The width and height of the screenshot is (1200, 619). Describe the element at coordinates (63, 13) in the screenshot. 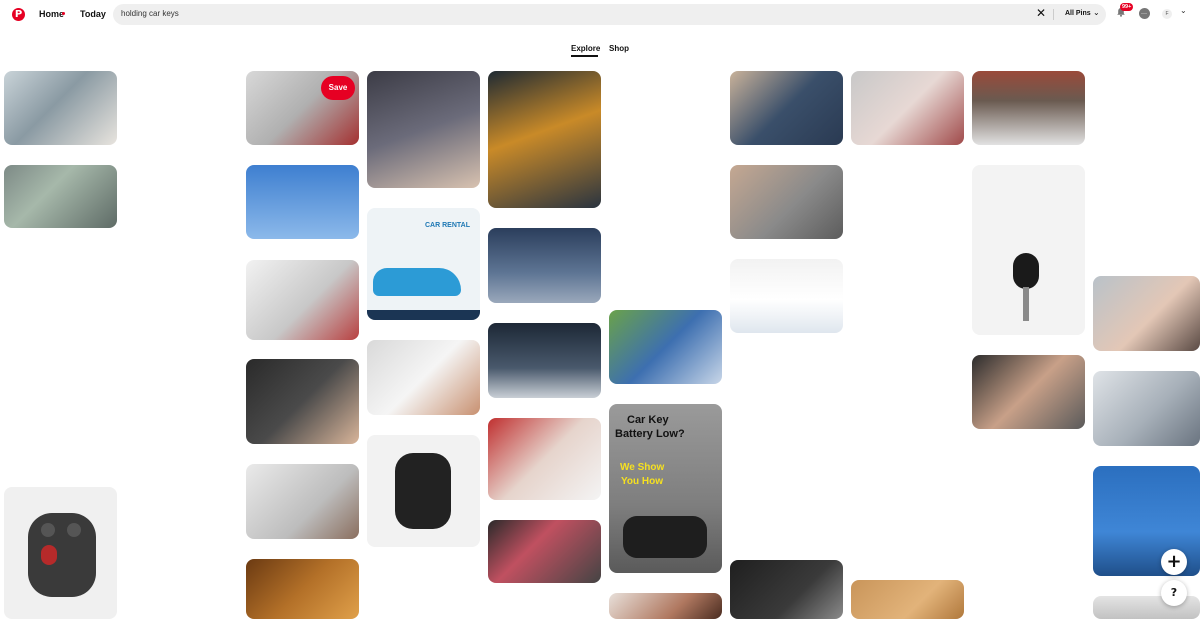

I see `home-notification-dot` at that location.